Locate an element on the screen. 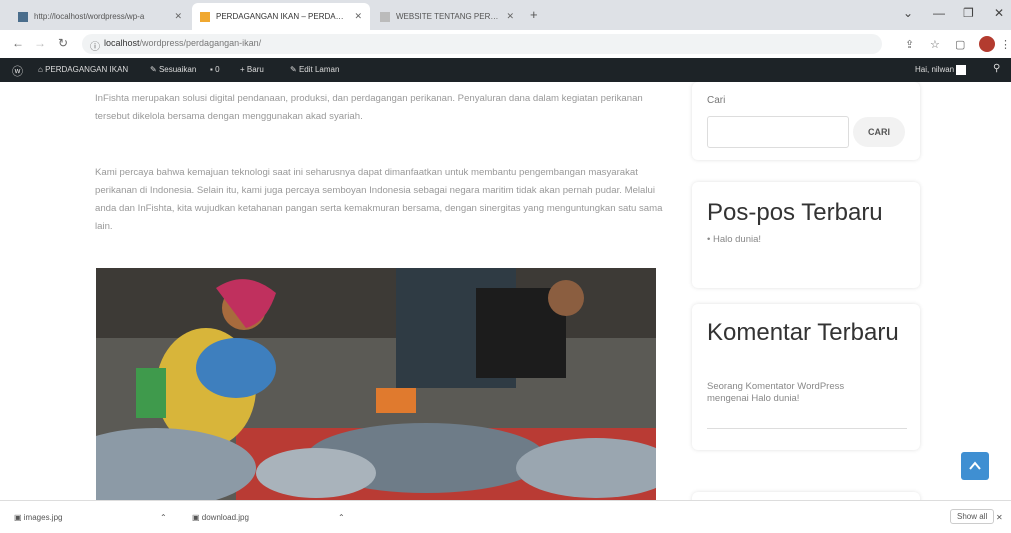 This screenshot has width=1011, height=533. search-icon: ⚲ is located at coordinates (996, 68).